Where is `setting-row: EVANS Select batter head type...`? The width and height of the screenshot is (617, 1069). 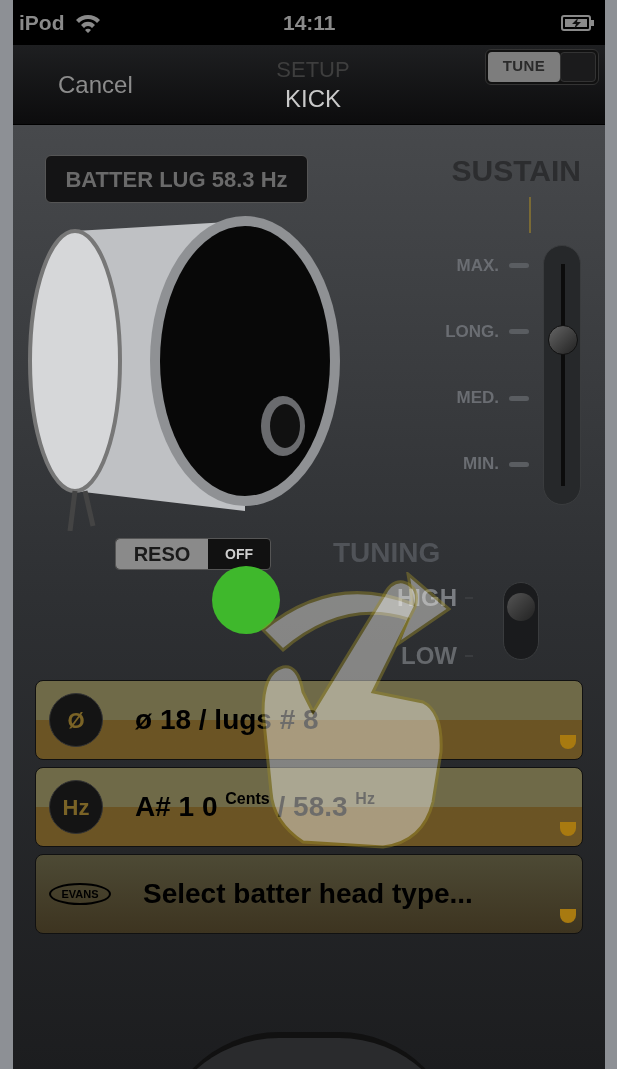
setting-row: EVANS Select batter head type... is located at coordinates (309, 894).